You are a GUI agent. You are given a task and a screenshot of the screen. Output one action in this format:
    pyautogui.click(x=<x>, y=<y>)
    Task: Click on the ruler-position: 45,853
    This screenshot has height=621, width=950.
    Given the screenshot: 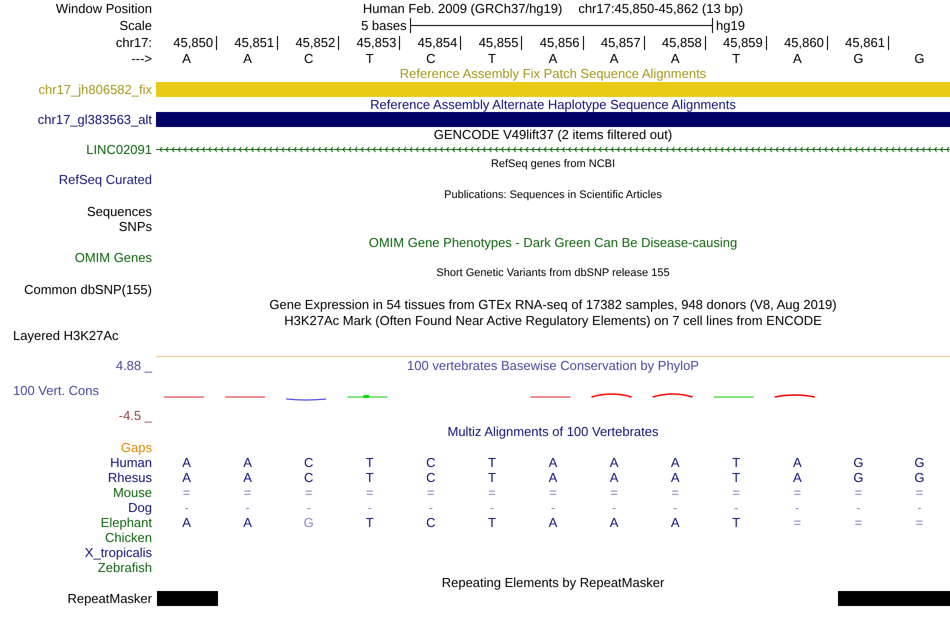 What is the action you would take?
    pyautogui.click(x=378, y=43)
    